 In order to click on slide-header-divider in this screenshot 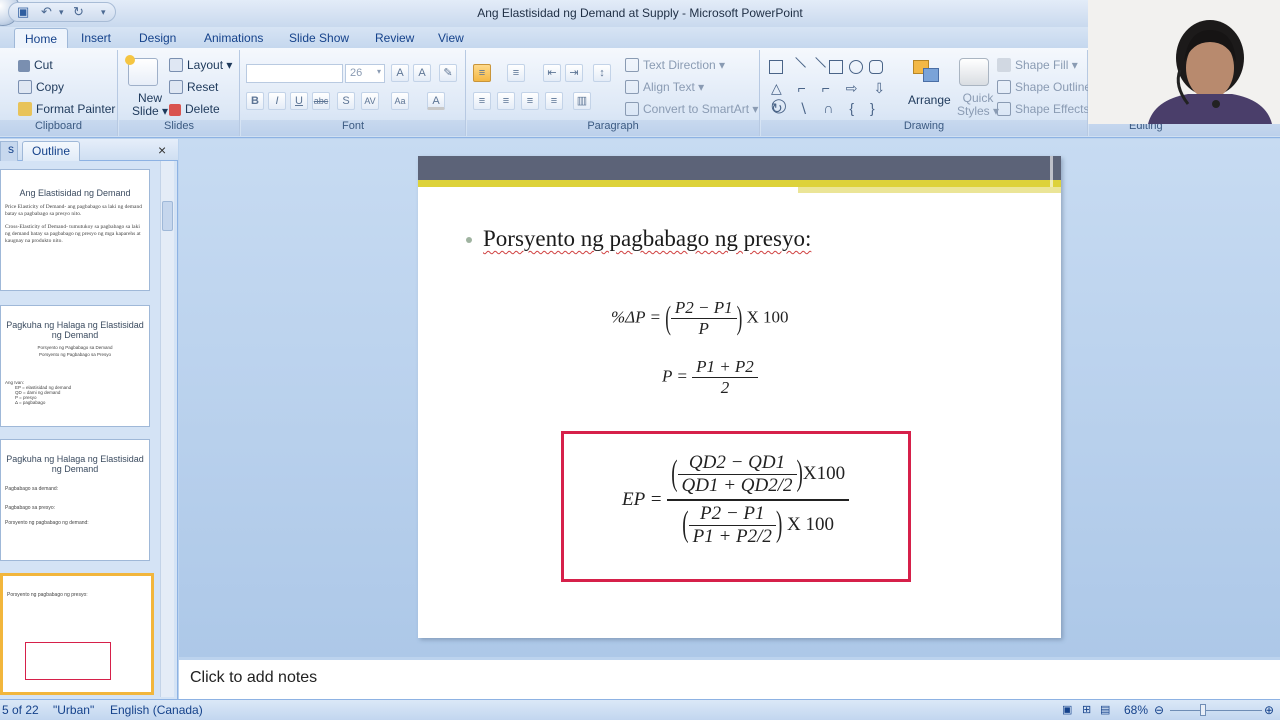, I will do `click(1051, 171)`.